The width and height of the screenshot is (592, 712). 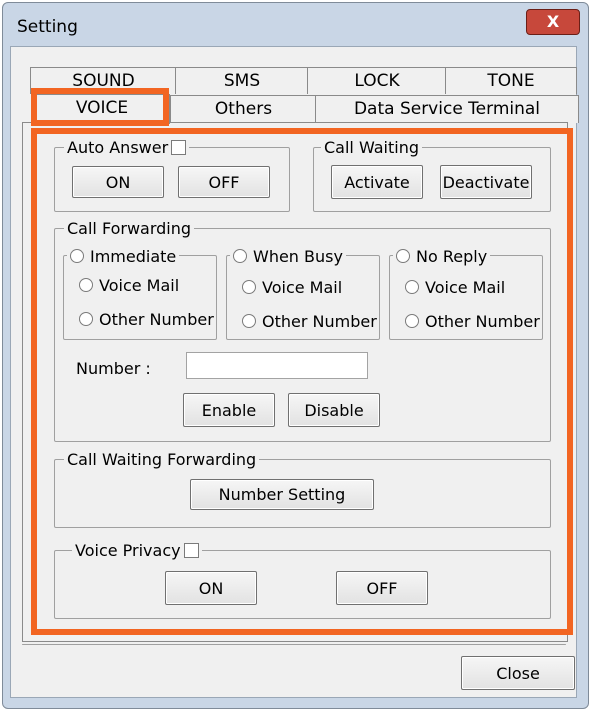 What do you see at coordinates (102, 109) in the screenshot?
I see `tab-voice: VOICE` at bounding box center [102, 109].